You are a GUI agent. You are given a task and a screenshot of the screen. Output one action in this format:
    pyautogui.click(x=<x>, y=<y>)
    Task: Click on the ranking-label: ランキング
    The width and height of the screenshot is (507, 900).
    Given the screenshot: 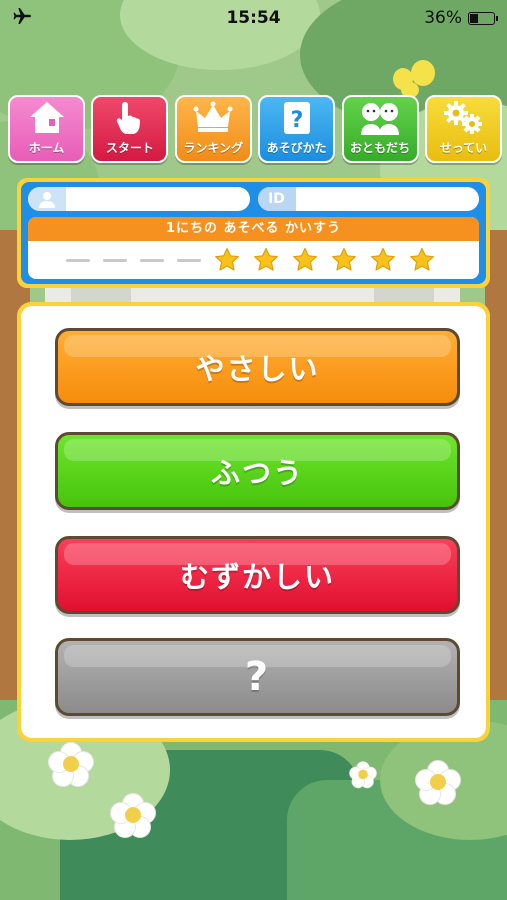 What is the action you would take?
    pyautogui.click(x=213, y=148)
    